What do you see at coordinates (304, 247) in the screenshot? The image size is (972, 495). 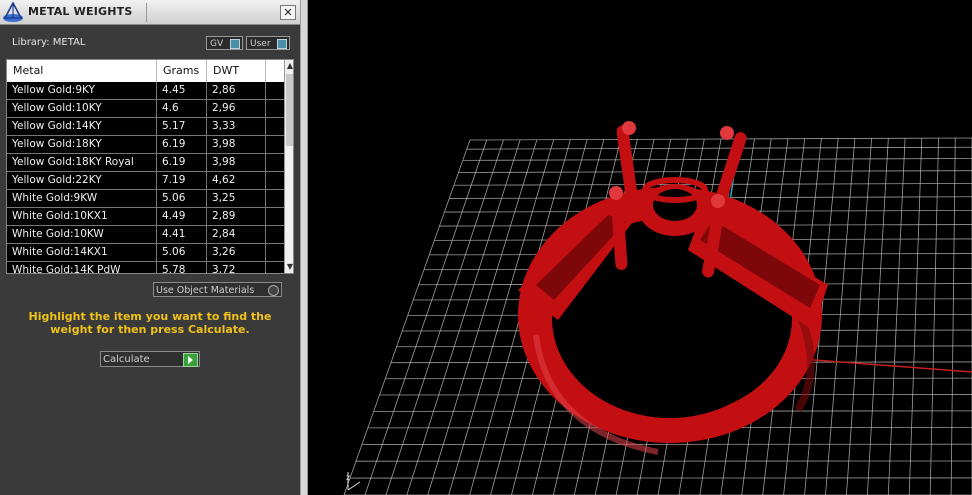 I see `panel-splitter` at bounding box center [304, 247].